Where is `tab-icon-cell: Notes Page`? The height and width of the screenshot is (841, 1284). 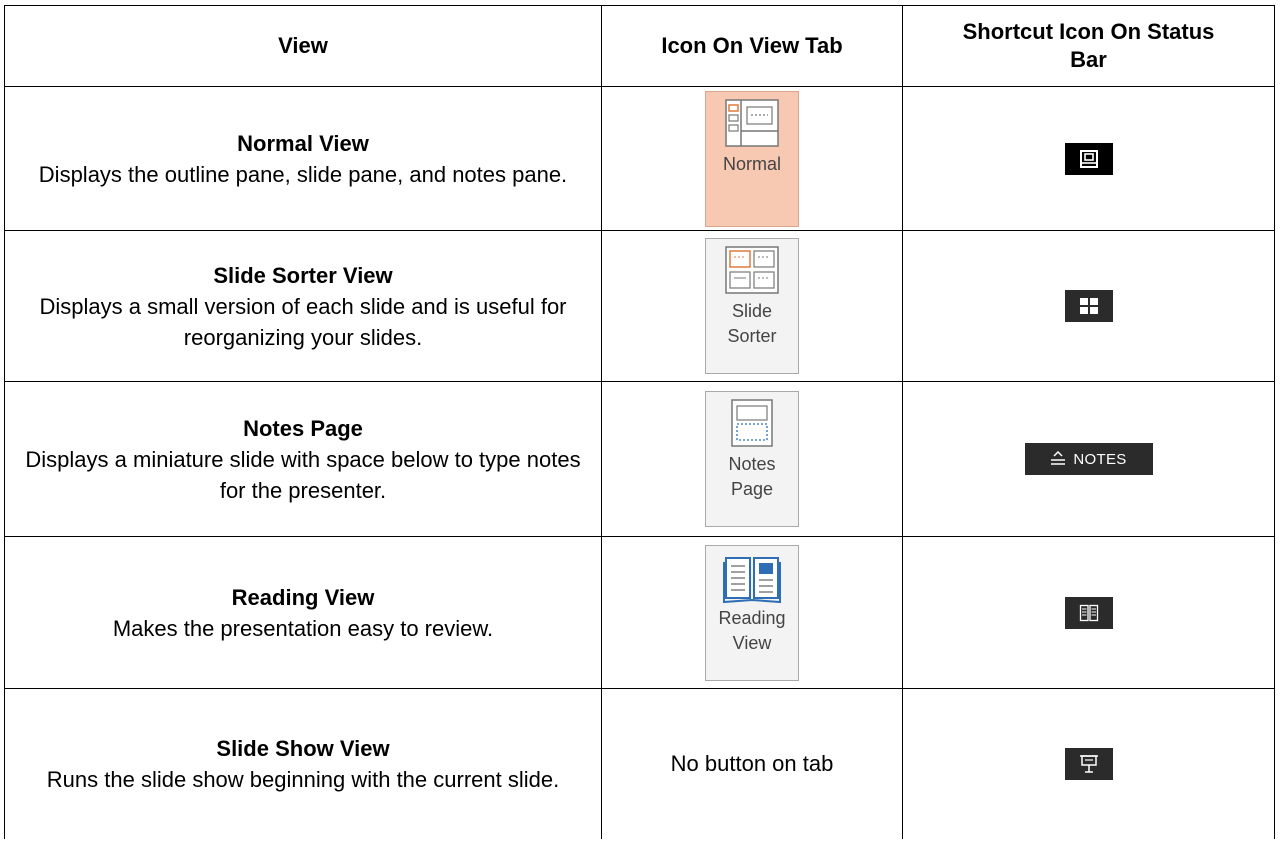
tab-icon-cell: Notes Page is located at coordinates (752, 459).